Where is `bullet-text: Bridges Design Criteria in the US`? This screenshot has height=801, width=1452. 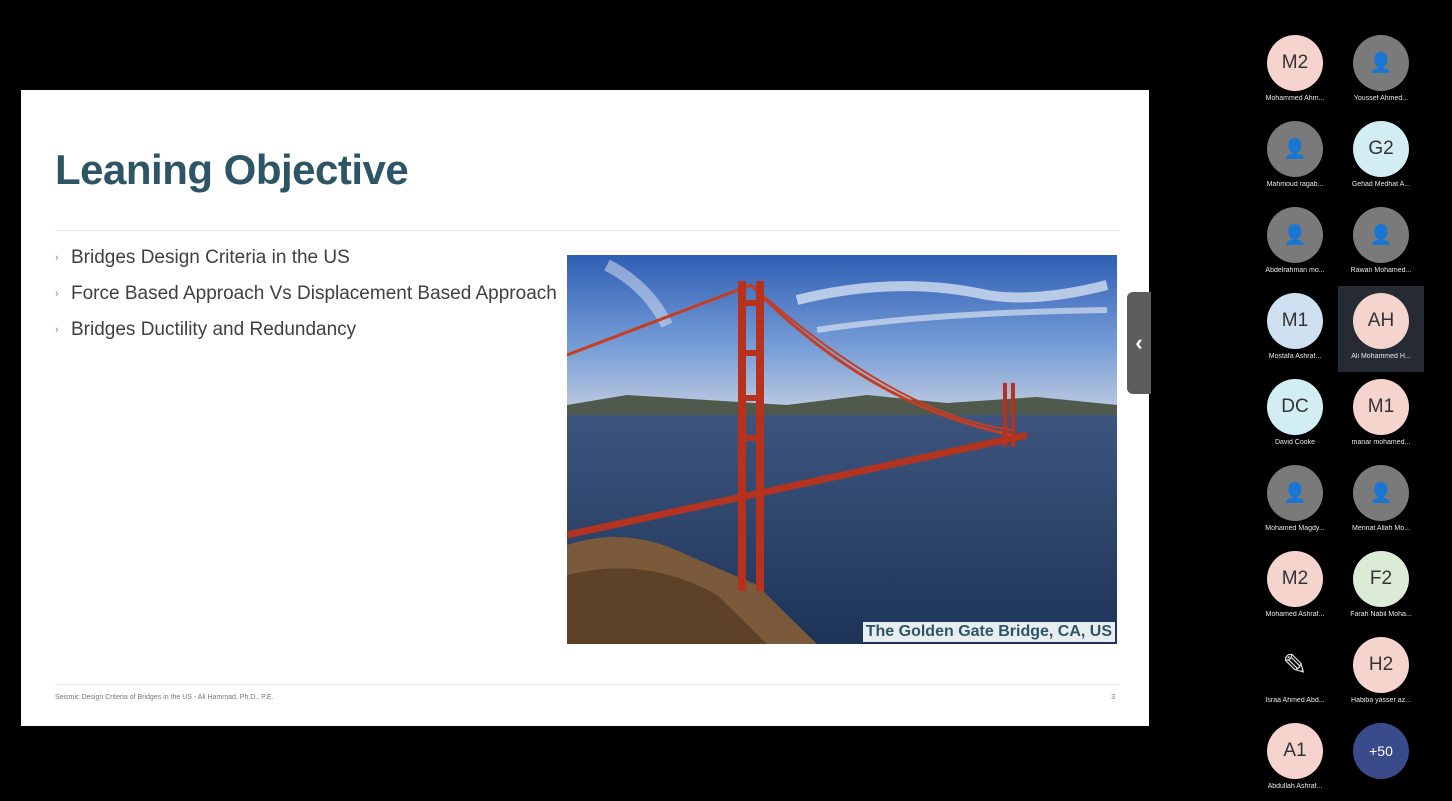 bullet-text: Bridges Design Criteria in the US is located at coordinates (210, 257).